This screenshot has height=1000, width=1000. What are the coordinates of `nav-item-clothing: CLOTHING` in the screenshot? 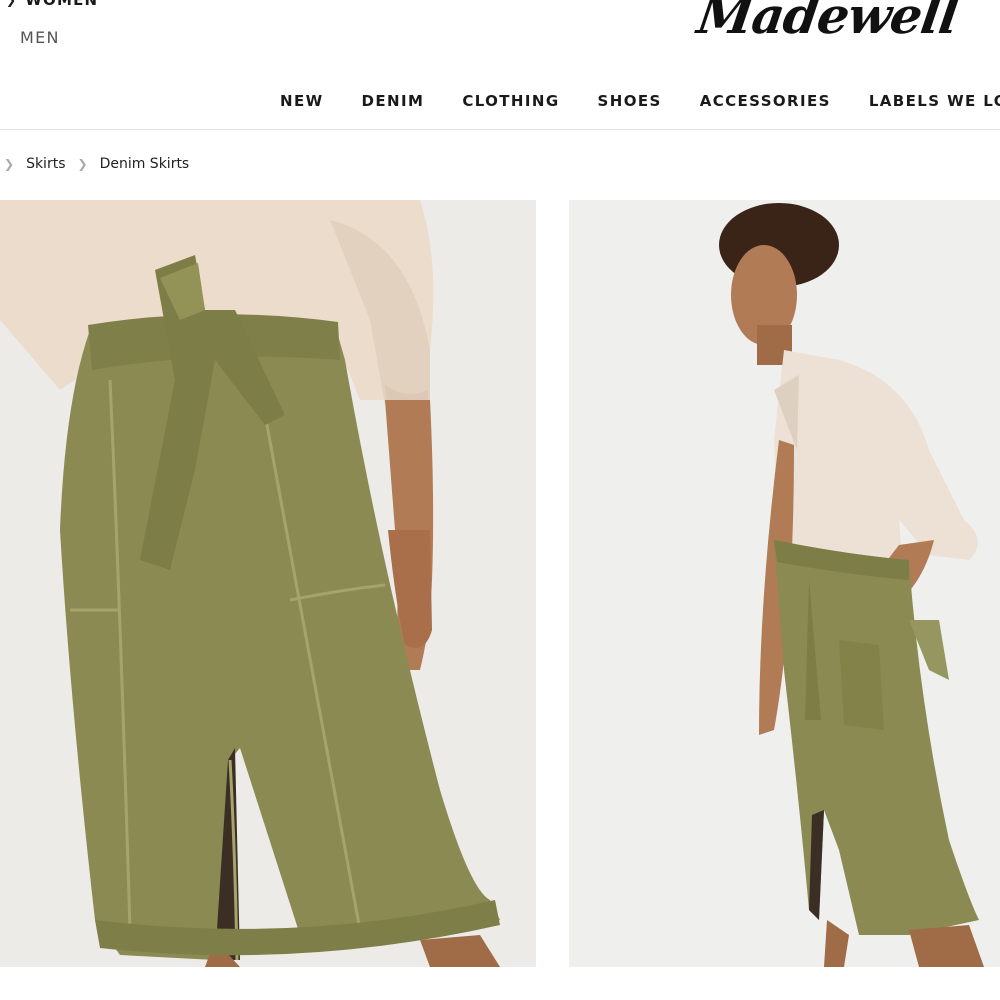 It's located at (510, 101).